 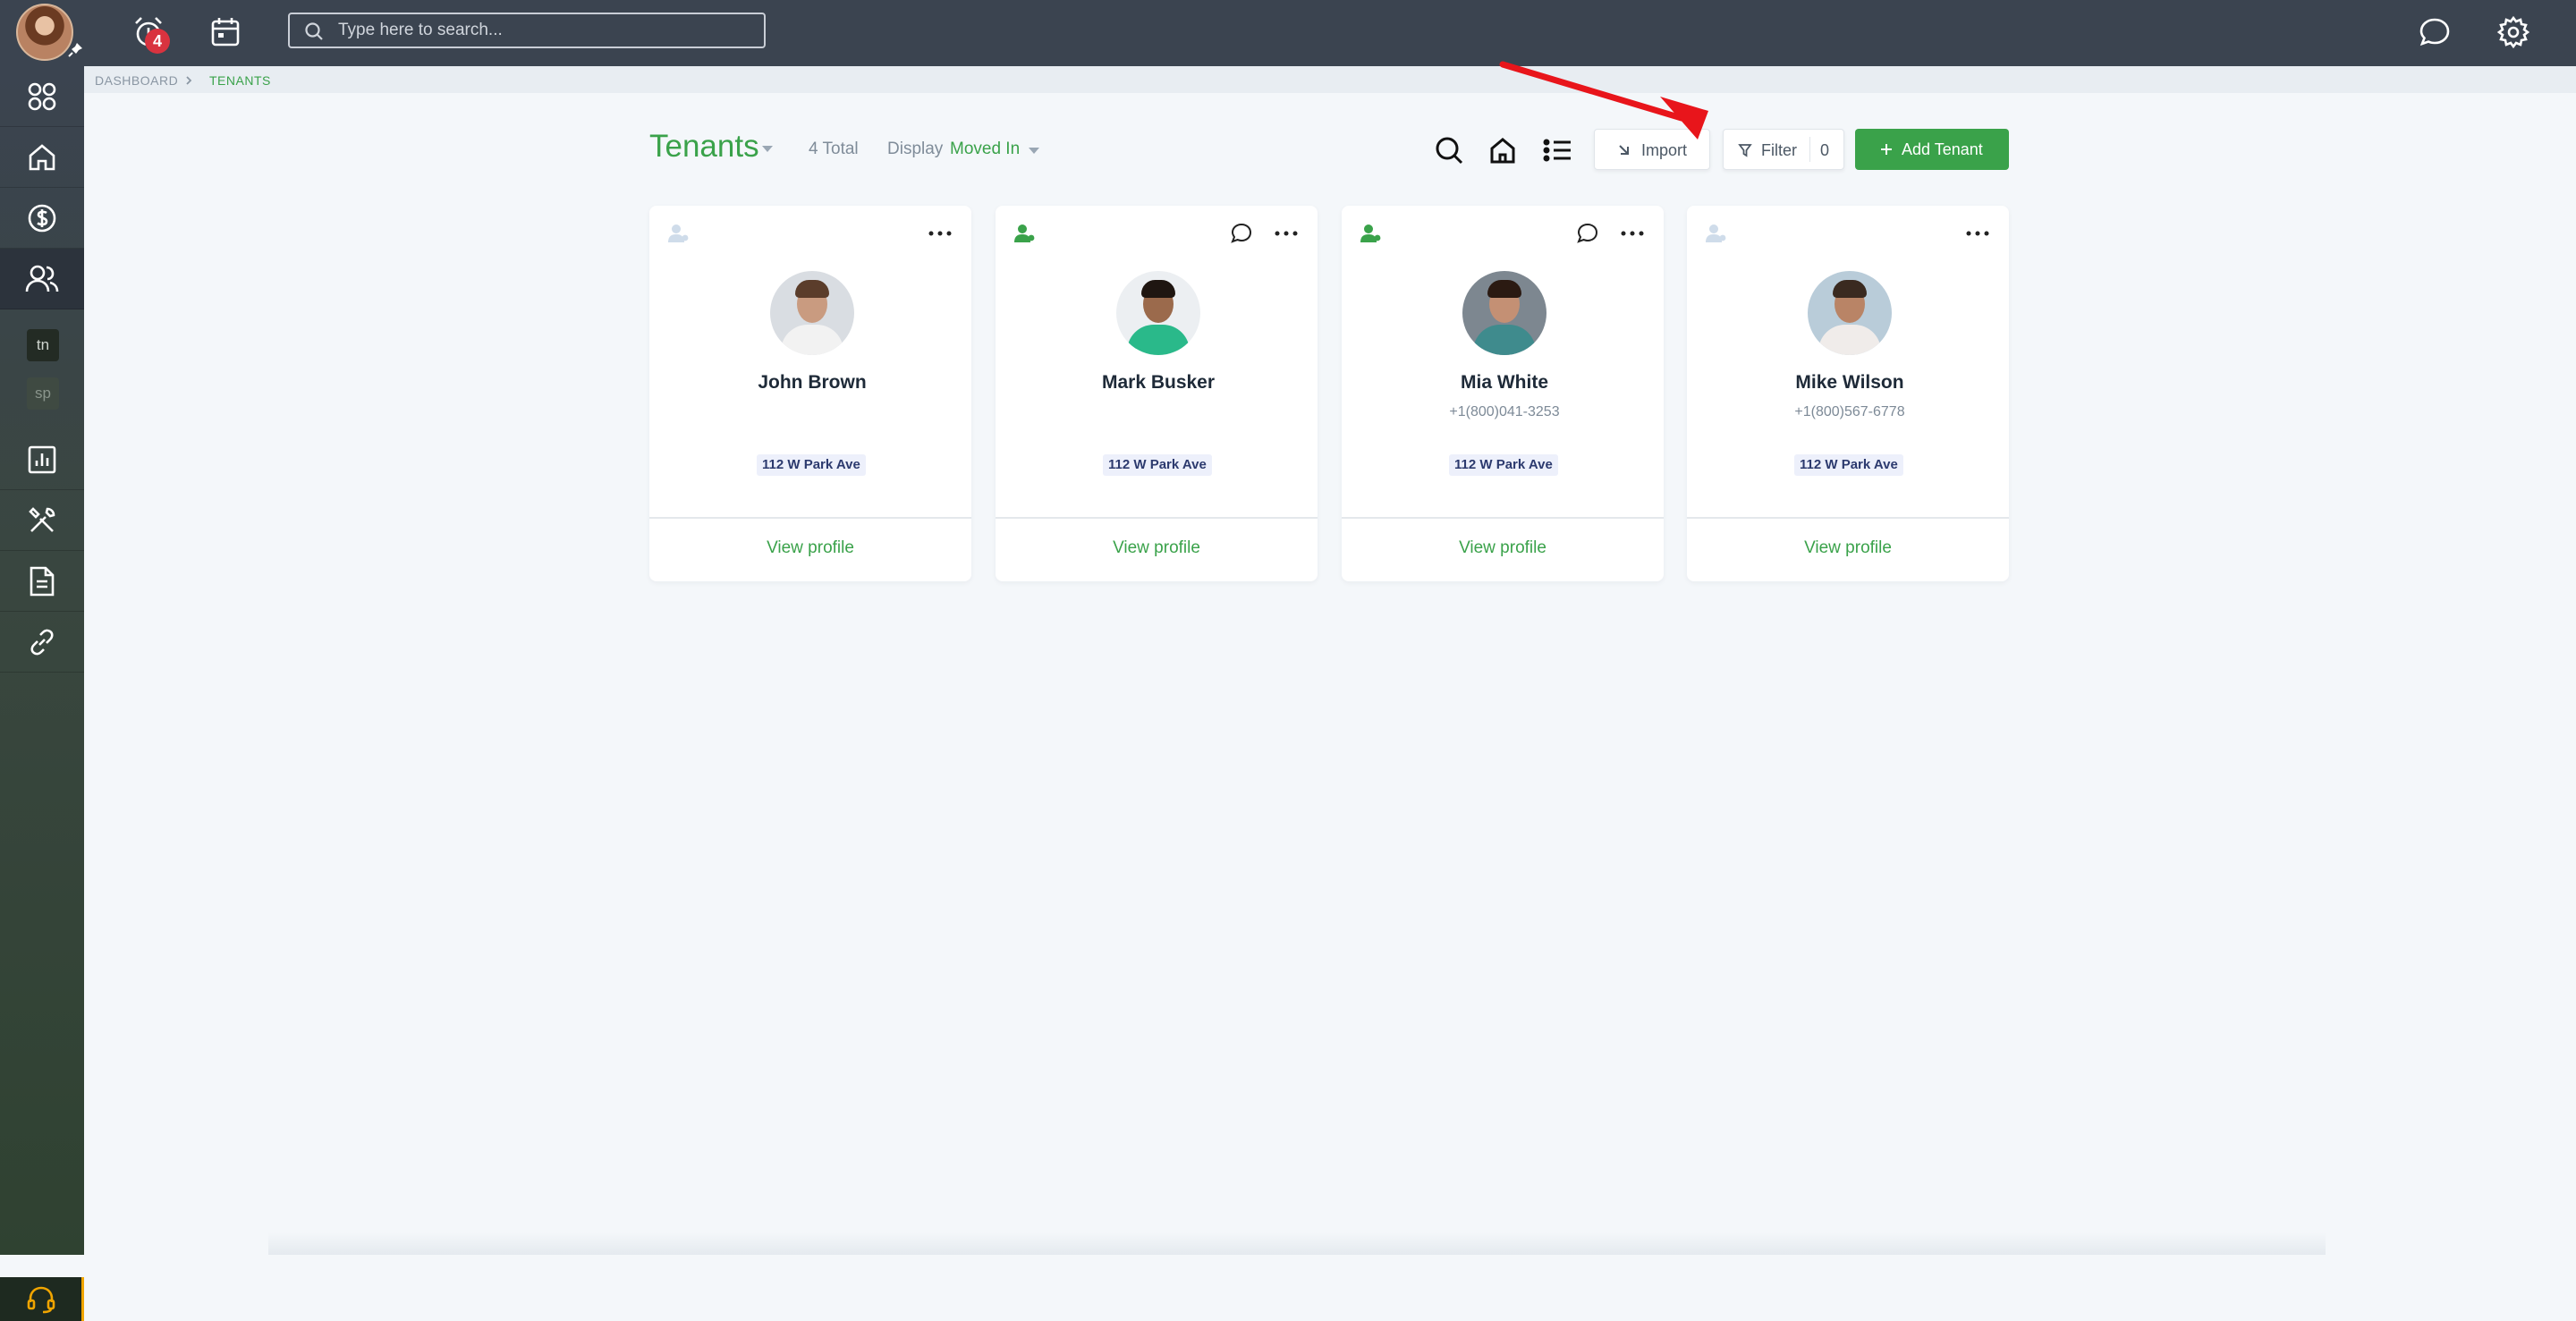 What do you see at coordinates (44, 32) in the screenshot?
I see `user-avatar` at bounding box center [44, 32].